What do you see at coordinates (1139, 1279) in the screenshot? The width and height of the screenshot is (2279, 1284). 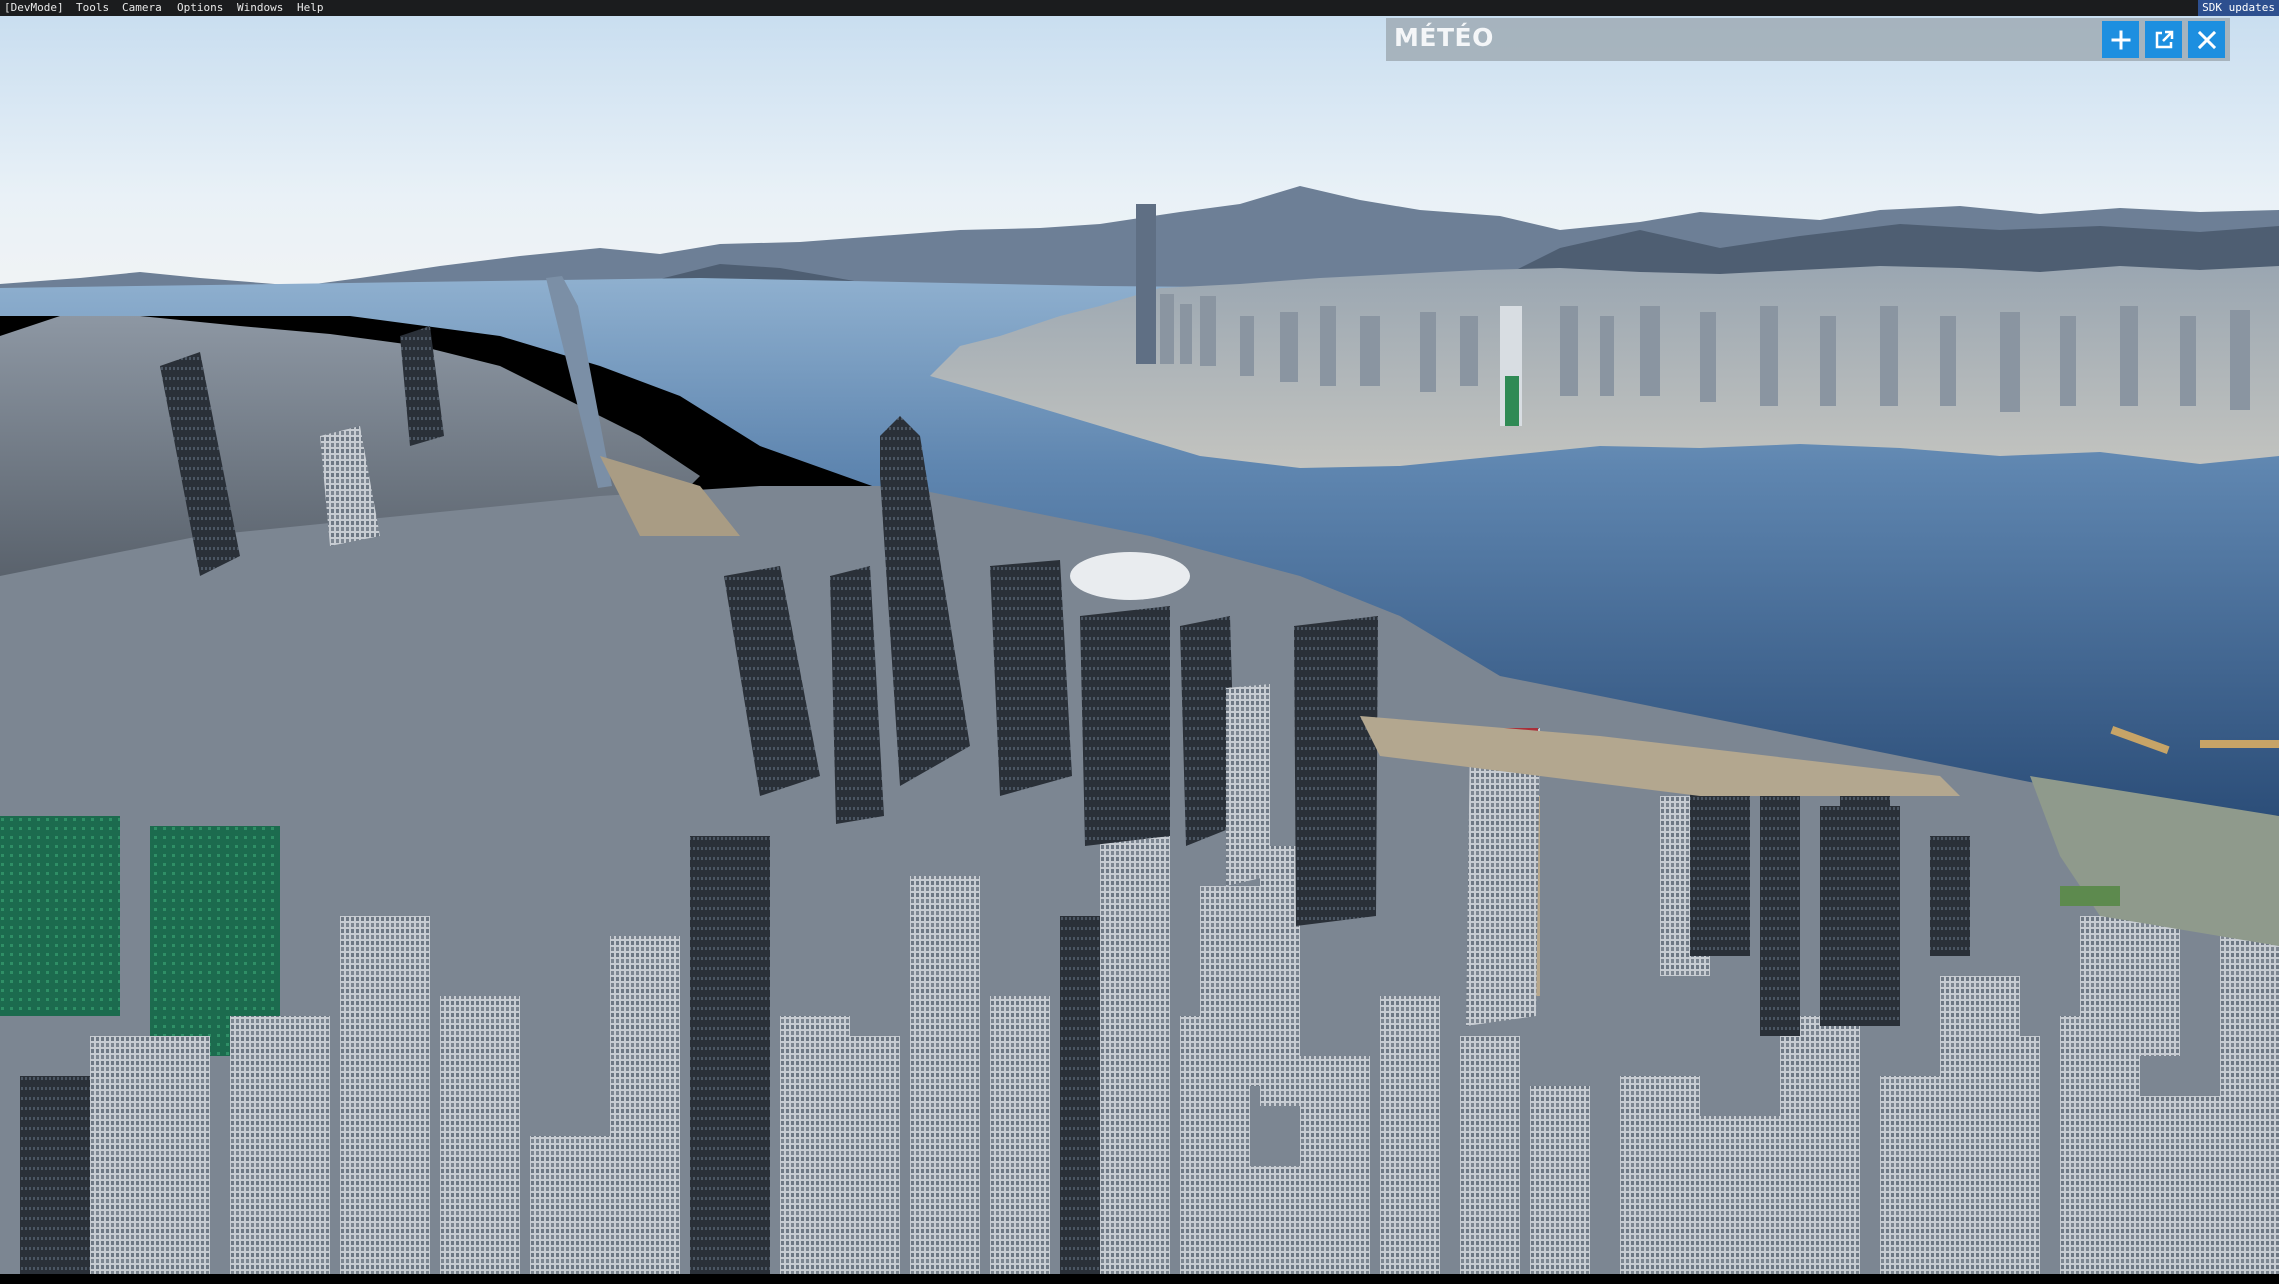 I see `bottom-letterbox` at bounding box center [1139, 1279].